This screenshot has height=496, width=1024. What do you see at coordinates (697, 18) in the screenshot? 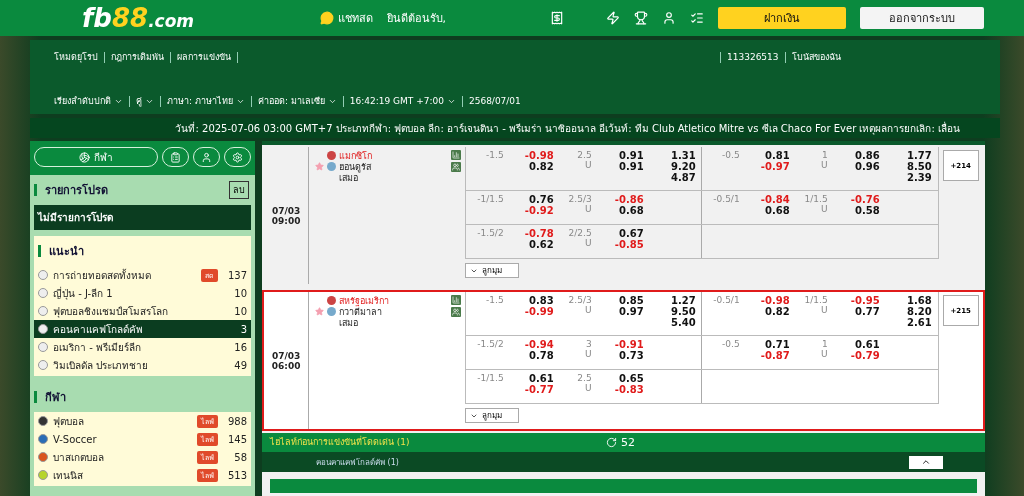
I see `checklist-icon` at bounding box center [697, 18].